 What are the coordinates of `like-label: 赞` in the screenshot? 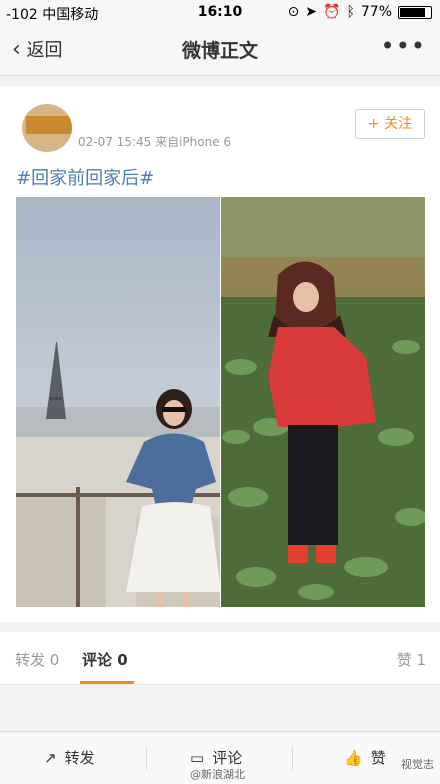 It's located at (378, 758).